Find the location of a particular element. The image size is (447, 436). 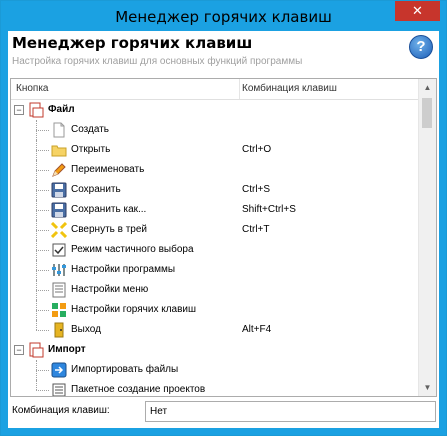

tree-item: Выход Alt+F4 is located at coordinates (215, 330).